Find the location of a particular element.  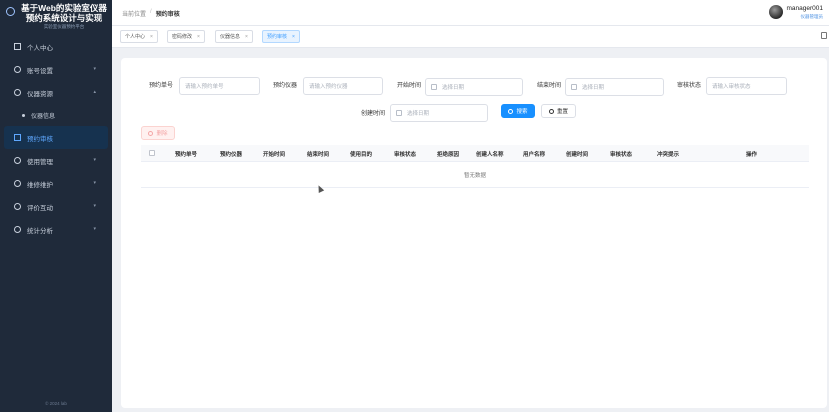

tab-personal-center: 个人中心 × is located at coordinates (139, 36).